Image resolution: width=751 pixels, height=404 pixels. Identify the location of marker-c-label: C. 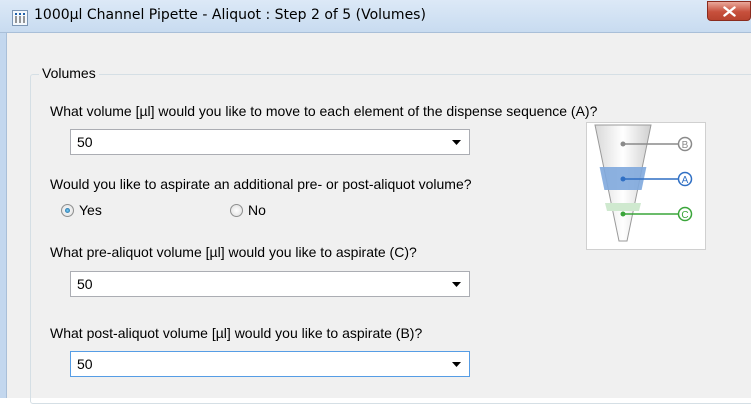
(684, 215).